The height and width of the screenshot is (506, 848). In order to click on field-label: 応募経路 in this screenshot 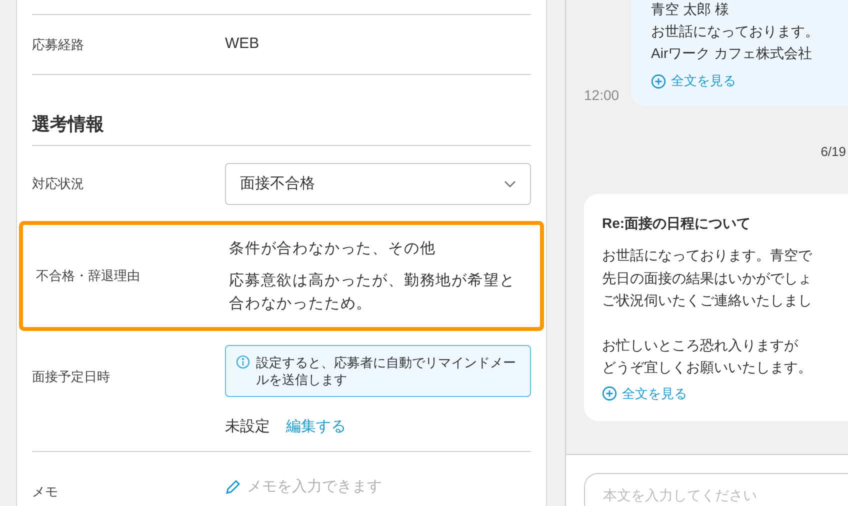, I will do `click(58, 45)`.